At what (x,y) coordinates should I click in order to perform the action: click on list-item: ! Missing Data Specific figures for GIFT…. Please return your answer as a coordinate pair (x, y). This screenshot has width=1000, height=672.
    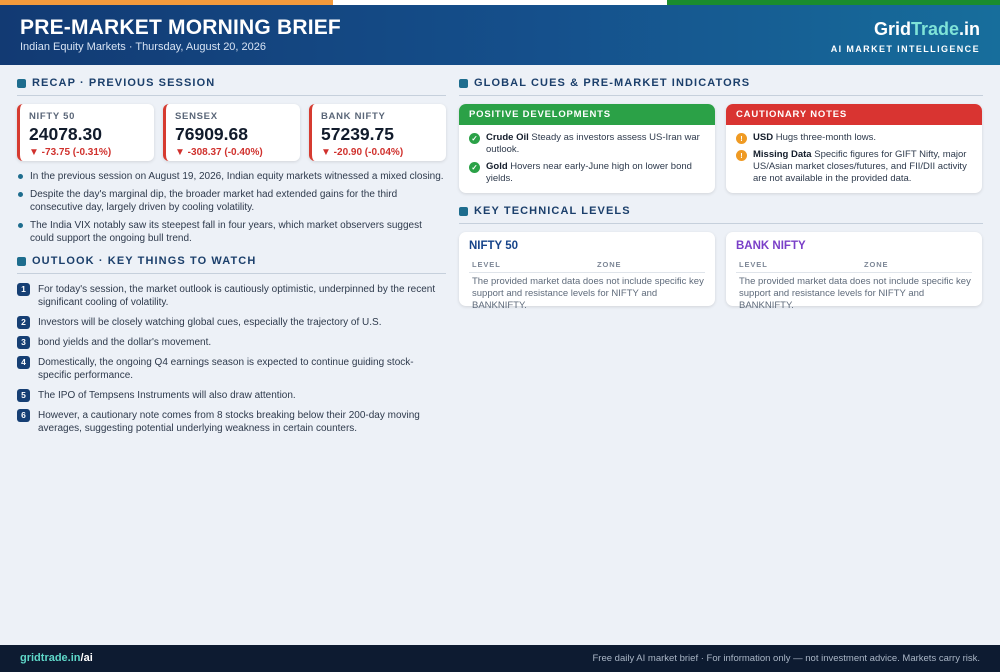
    Looking at the image, I should click on (854, 167).